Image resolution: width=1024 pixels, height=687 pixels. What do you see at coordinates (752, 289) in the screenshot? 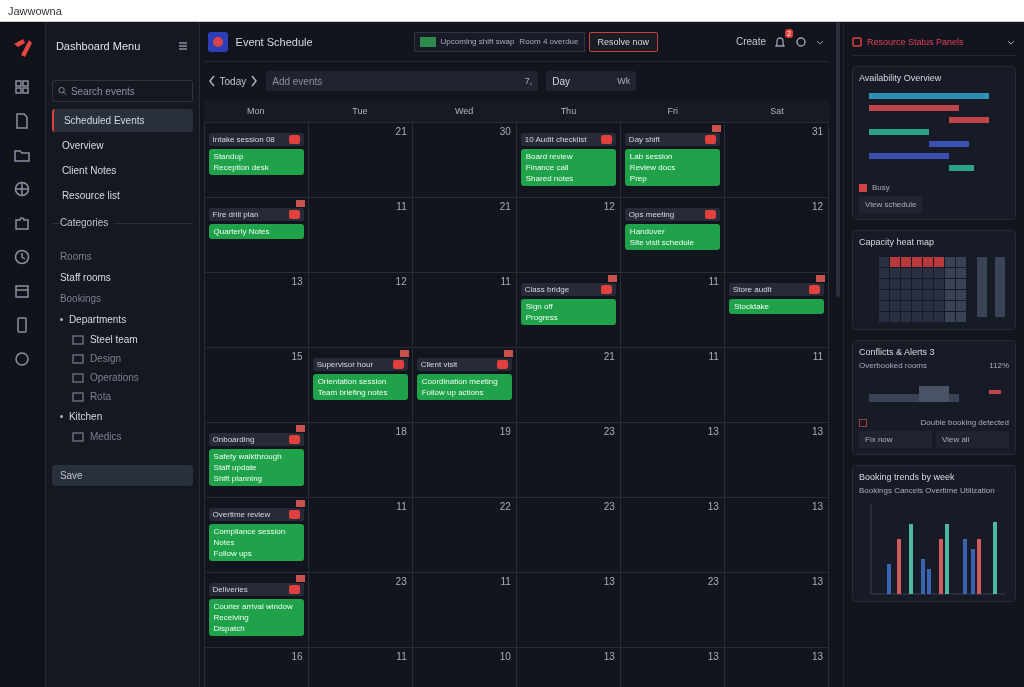
I see `event-title: Store audit` at bounding box center [752, 289].